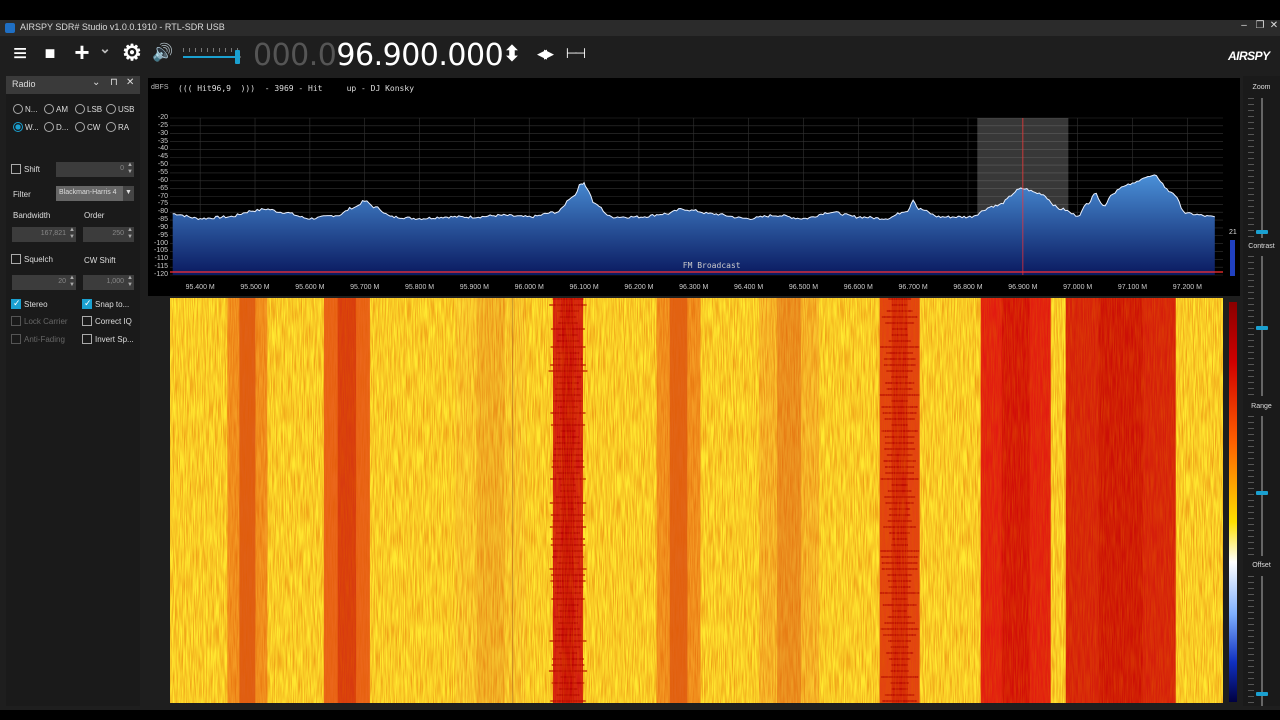 This screenshot has width=1280, height=720. I want to click on y-tick-label: -70, so click(162, 196).